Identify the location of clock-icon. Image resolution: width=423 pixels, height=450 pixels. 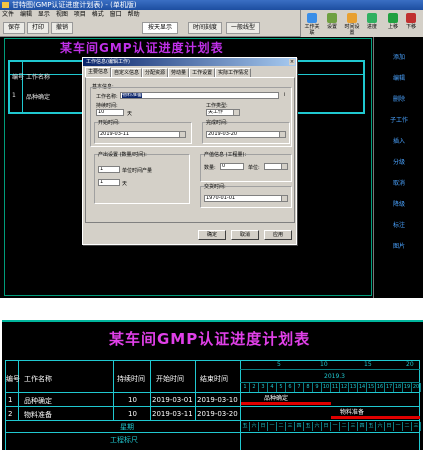
(352, 18).